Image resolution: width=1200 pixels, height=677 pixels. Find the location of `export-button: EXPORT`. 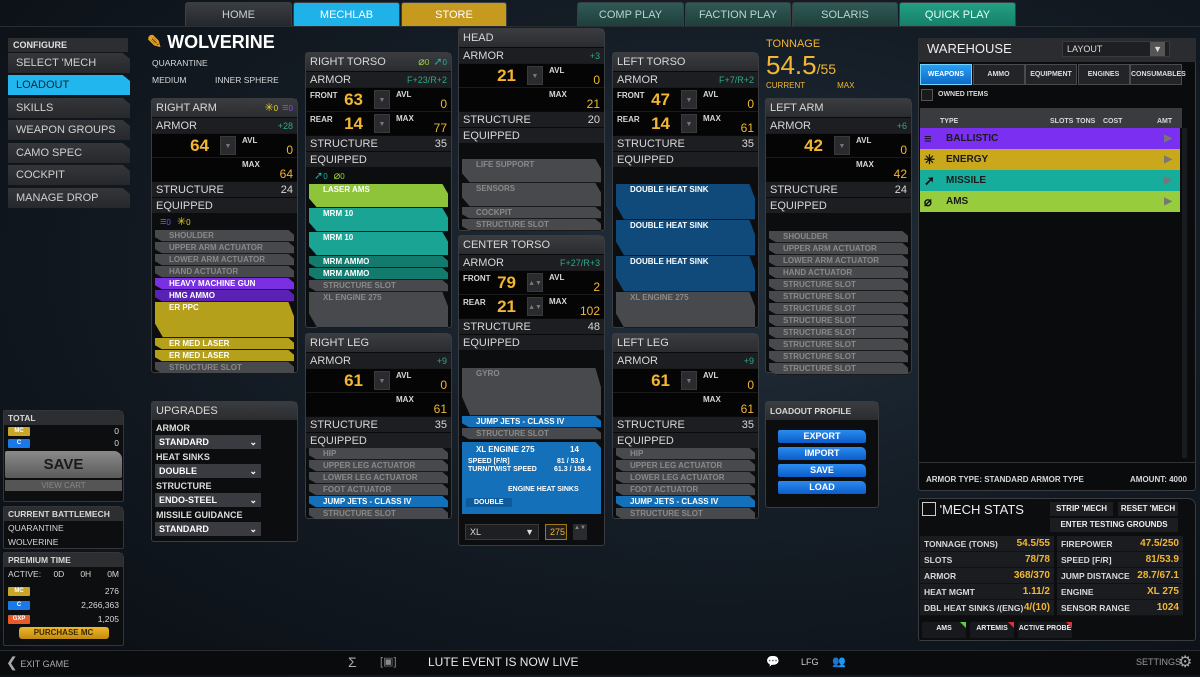

export-button: EXPORT is located at coordinates (822, 436).